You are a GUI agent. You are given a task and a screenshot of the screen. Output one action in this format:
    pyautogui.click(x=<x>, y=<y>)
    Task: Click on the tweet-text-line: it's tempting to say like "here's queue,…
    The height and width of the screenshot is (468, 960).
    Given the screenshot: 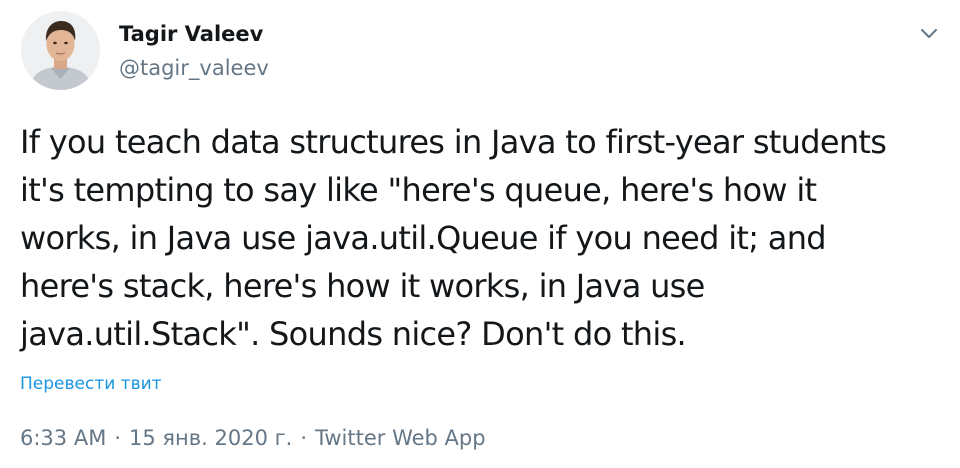 What is the action you would take?
    pyautogui.click(x=418, y=190)
    